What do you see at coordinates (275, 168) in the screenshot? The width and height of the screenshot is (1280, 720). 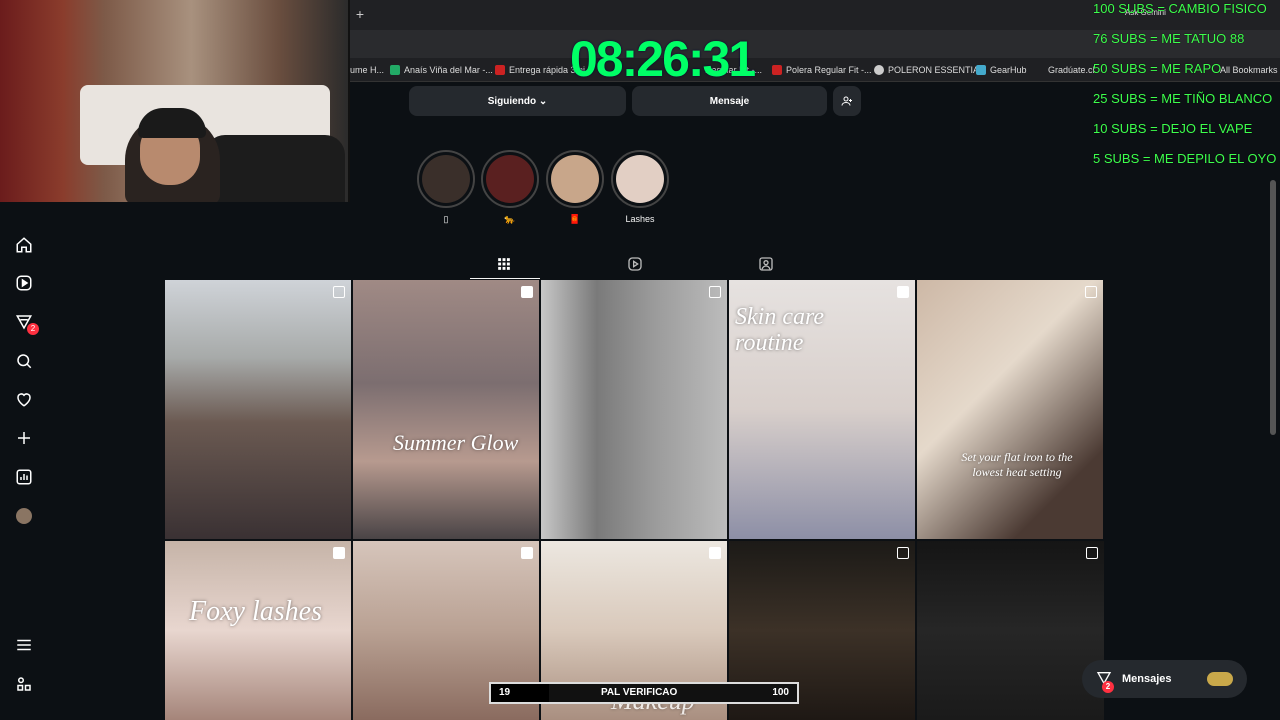 I see `webcam-chair` at bounding box center [275, 168].